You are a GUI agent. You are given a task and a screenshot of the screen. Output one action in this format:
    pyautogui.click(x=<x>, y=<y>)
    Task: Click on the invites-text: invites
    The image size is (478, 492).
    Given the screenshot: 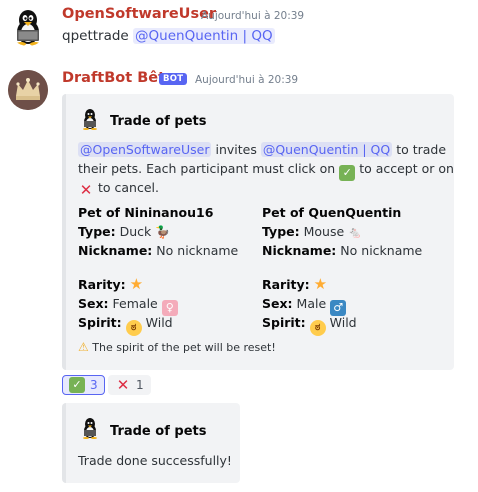 What is the action you would take?
    pyautogui.click(x=236, y=149)
    